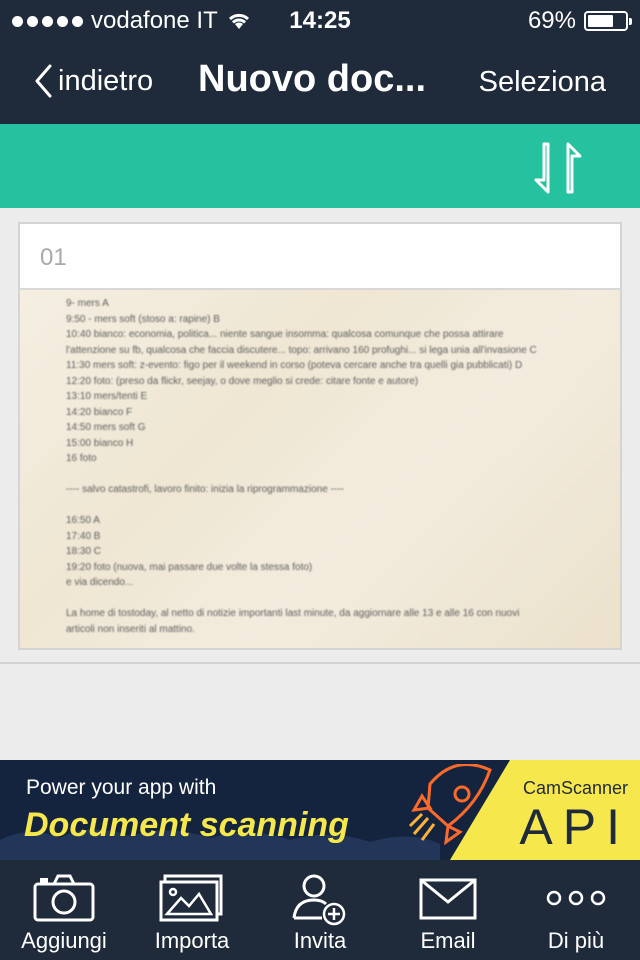  What do you see at coordinates (191, 898) in the screenshot?
I see `image-import-icon` at bounding box center [191, 898].